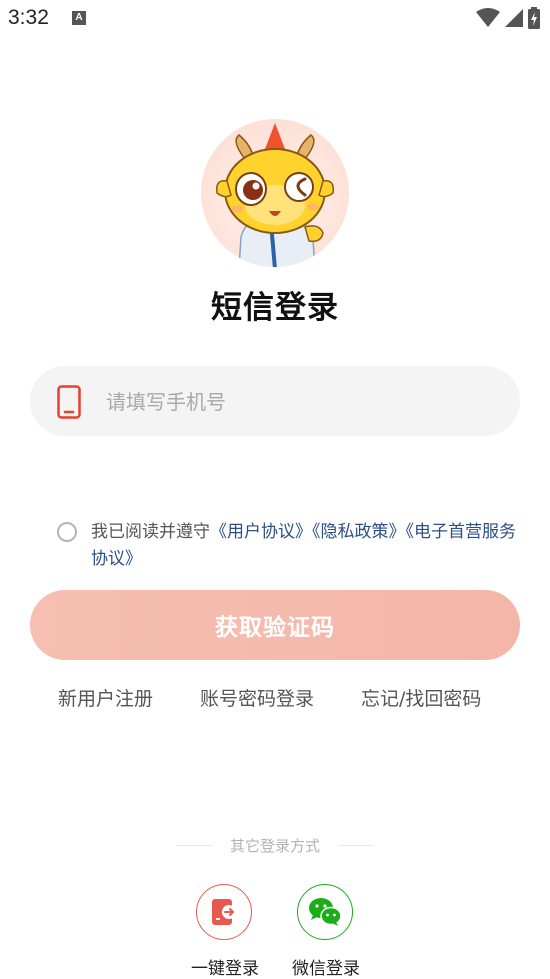 The image size is (550, 979). I want to click on one-key-login-icon, so click(223, 911).